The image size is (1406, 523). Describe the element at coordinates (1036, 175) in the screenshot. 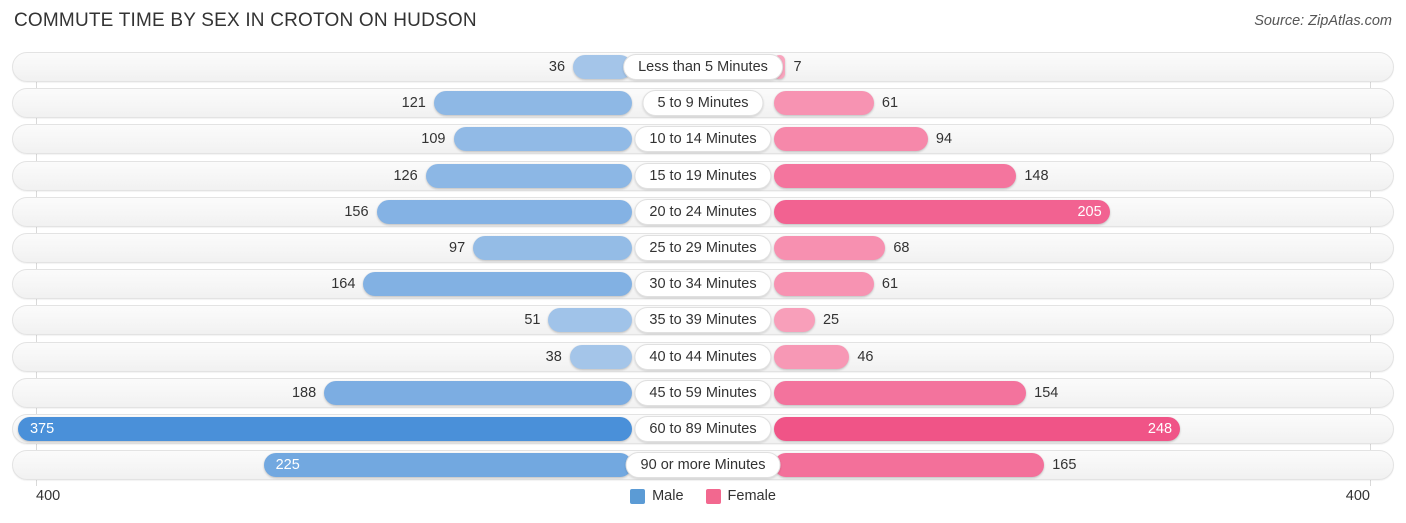

I see `bar-value-female: 148` at that location.